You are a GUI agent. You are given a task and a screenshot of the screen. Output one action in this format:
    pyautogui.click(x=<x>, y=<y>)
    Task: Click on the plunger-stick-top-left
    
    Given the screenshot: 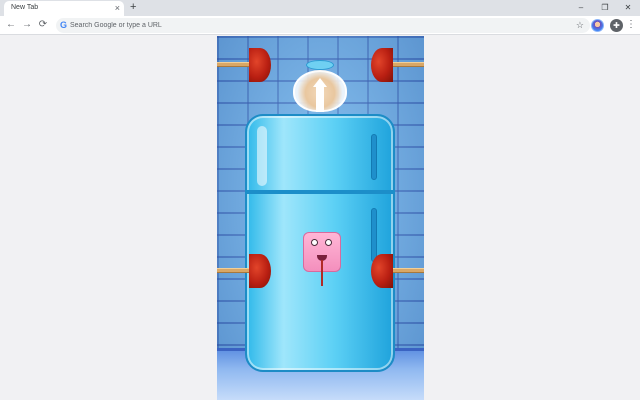 What is the action you would take?
    pyautogui.click(x=234, y=64)
    